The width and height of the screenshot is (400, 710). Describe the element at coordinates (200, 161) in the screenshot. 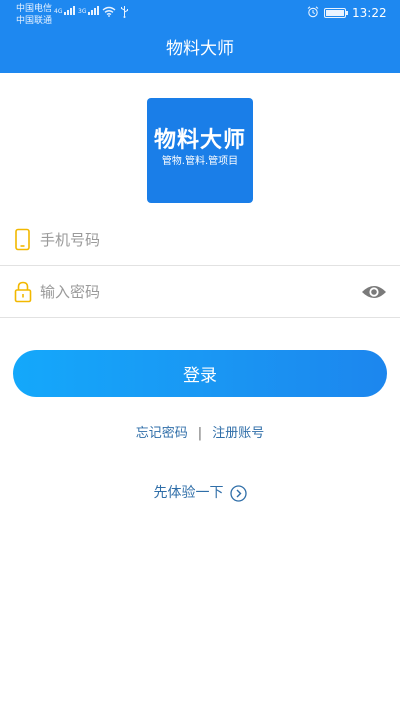

I see `logo-slogan: 管物.管料.管项目` at that location.